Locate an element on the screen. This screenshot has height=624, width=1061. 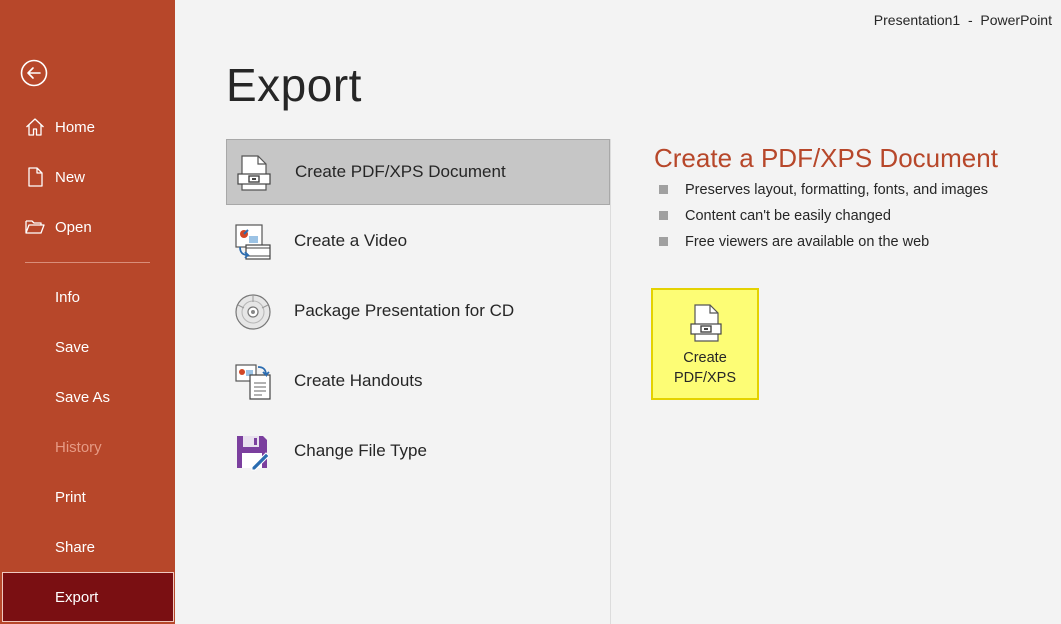
option-change-file-type-label: Change File Type is located at coordinates (360, 450).